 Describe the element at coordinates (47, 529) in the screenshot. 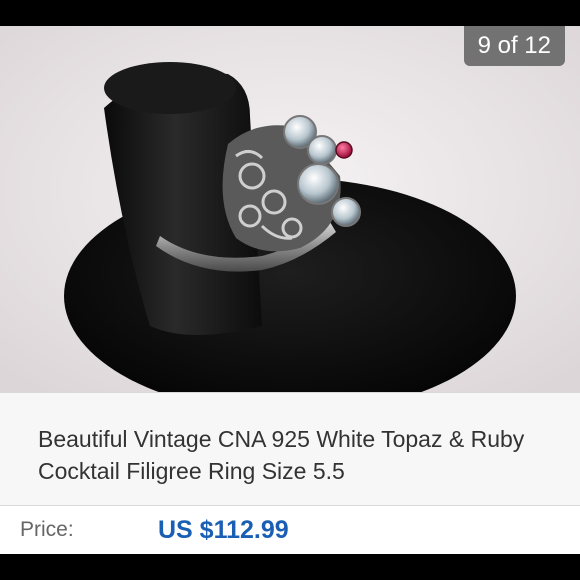

I see `price-label: Price:` at that location.